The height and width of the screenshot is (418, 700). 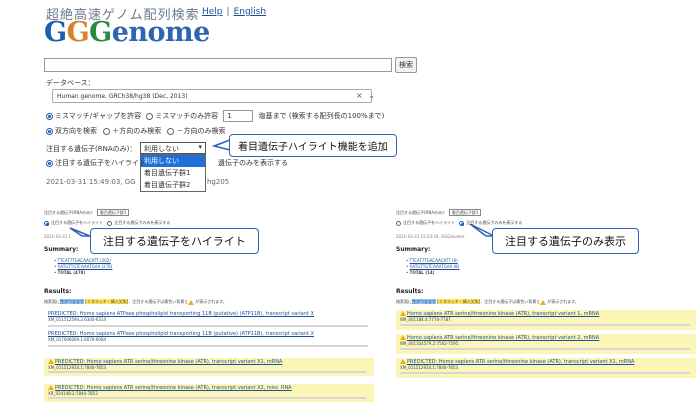 I want to click on right-filter-select: 着目遺伝子群1, so click(x=465, y=212).